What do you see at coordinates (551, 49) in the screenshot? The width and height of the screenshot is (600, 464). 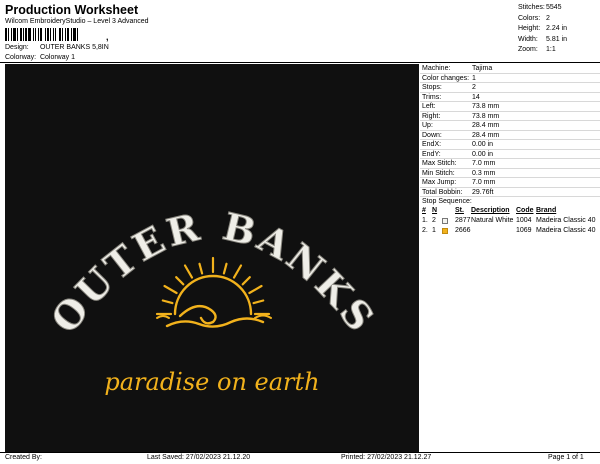 I see `summary-value: 1:1` at bounding box center [551, 49].